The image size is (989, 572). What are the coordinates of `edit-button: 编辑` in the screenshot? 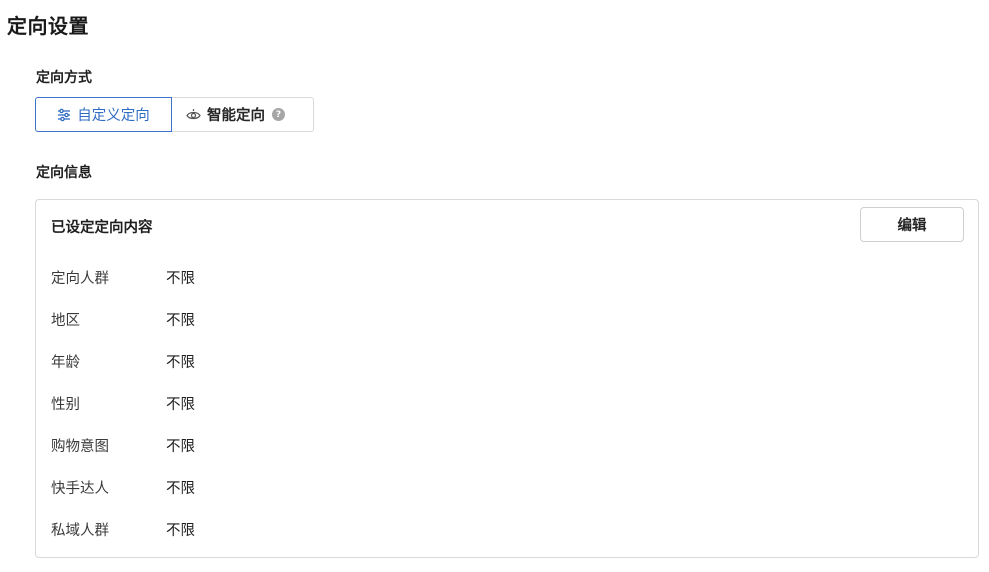 It's located at (912, 224).